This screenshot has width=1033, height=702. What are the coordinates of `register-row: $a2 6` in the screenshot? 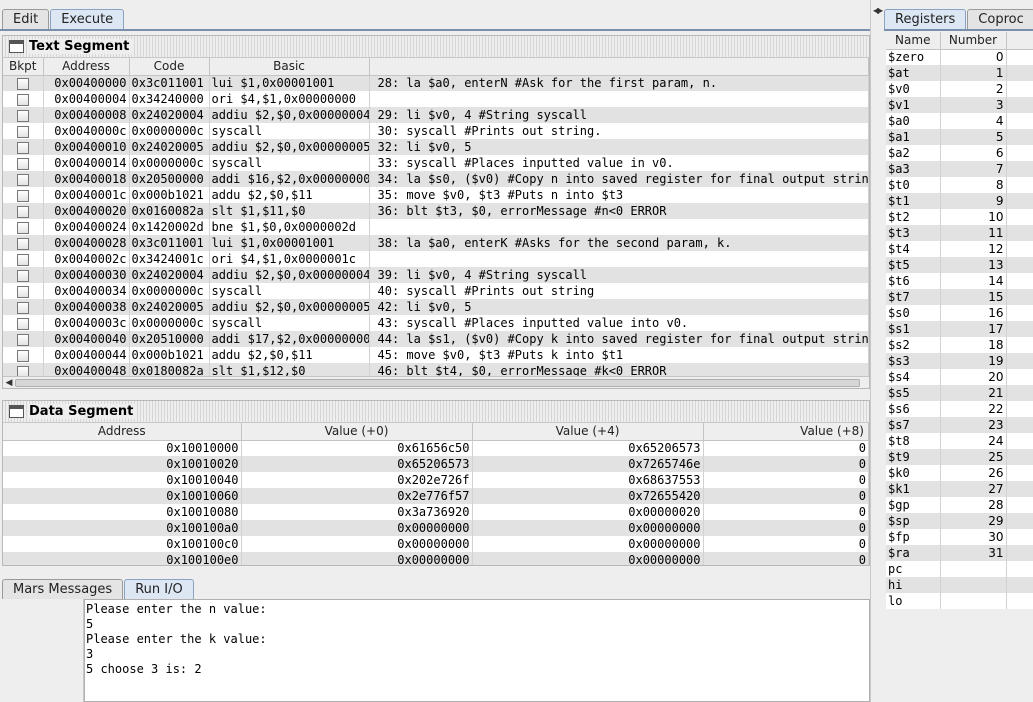 It's located at (959, 153).